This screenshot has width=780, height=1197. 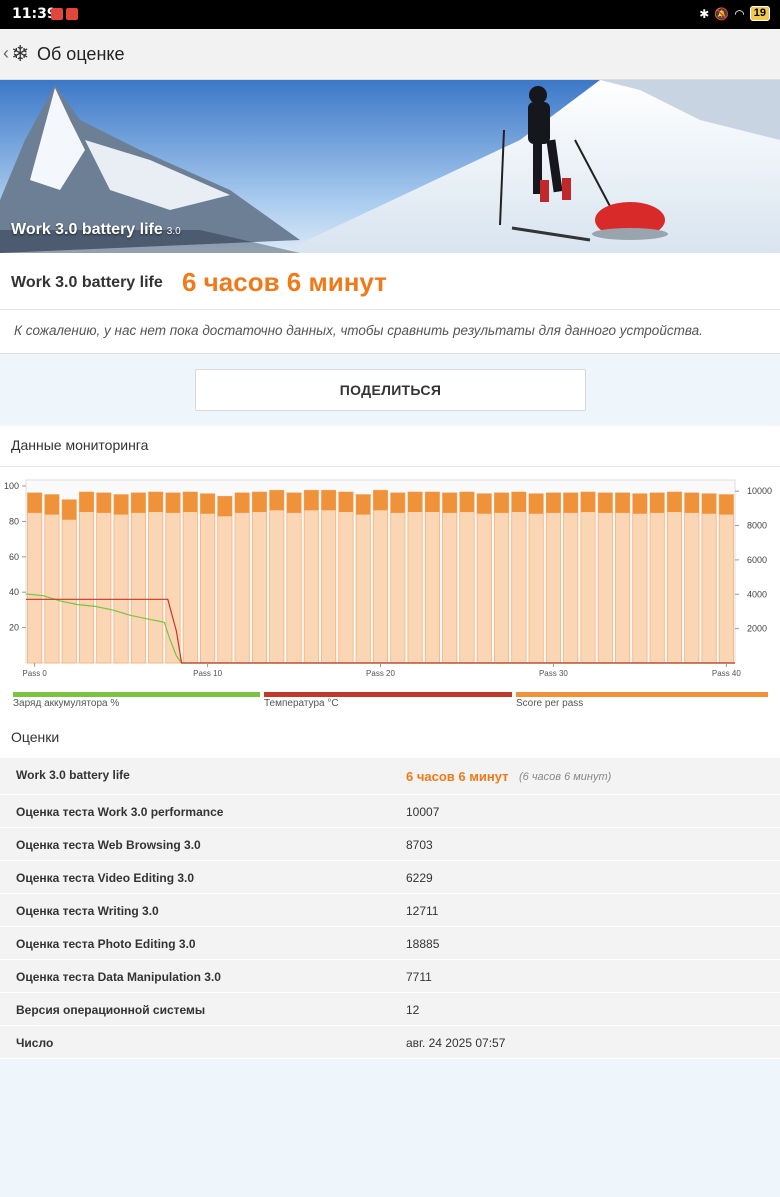 I want to click on right-axis-tick-label: 6000, so click(x=757, y=560).